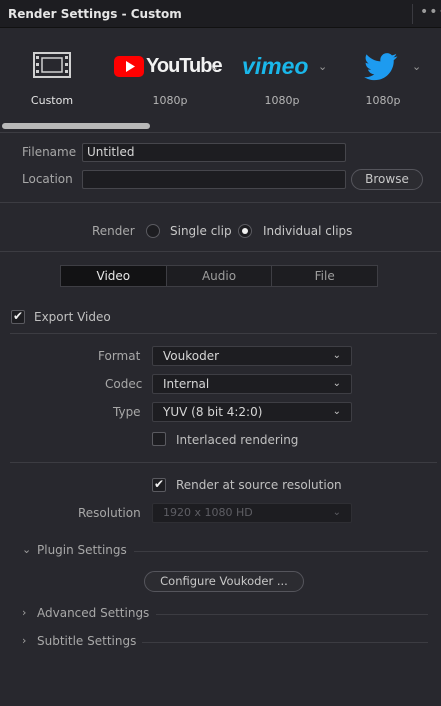  I want to click on advanced-settings-label: Advanced Settings, so click(93, 613).